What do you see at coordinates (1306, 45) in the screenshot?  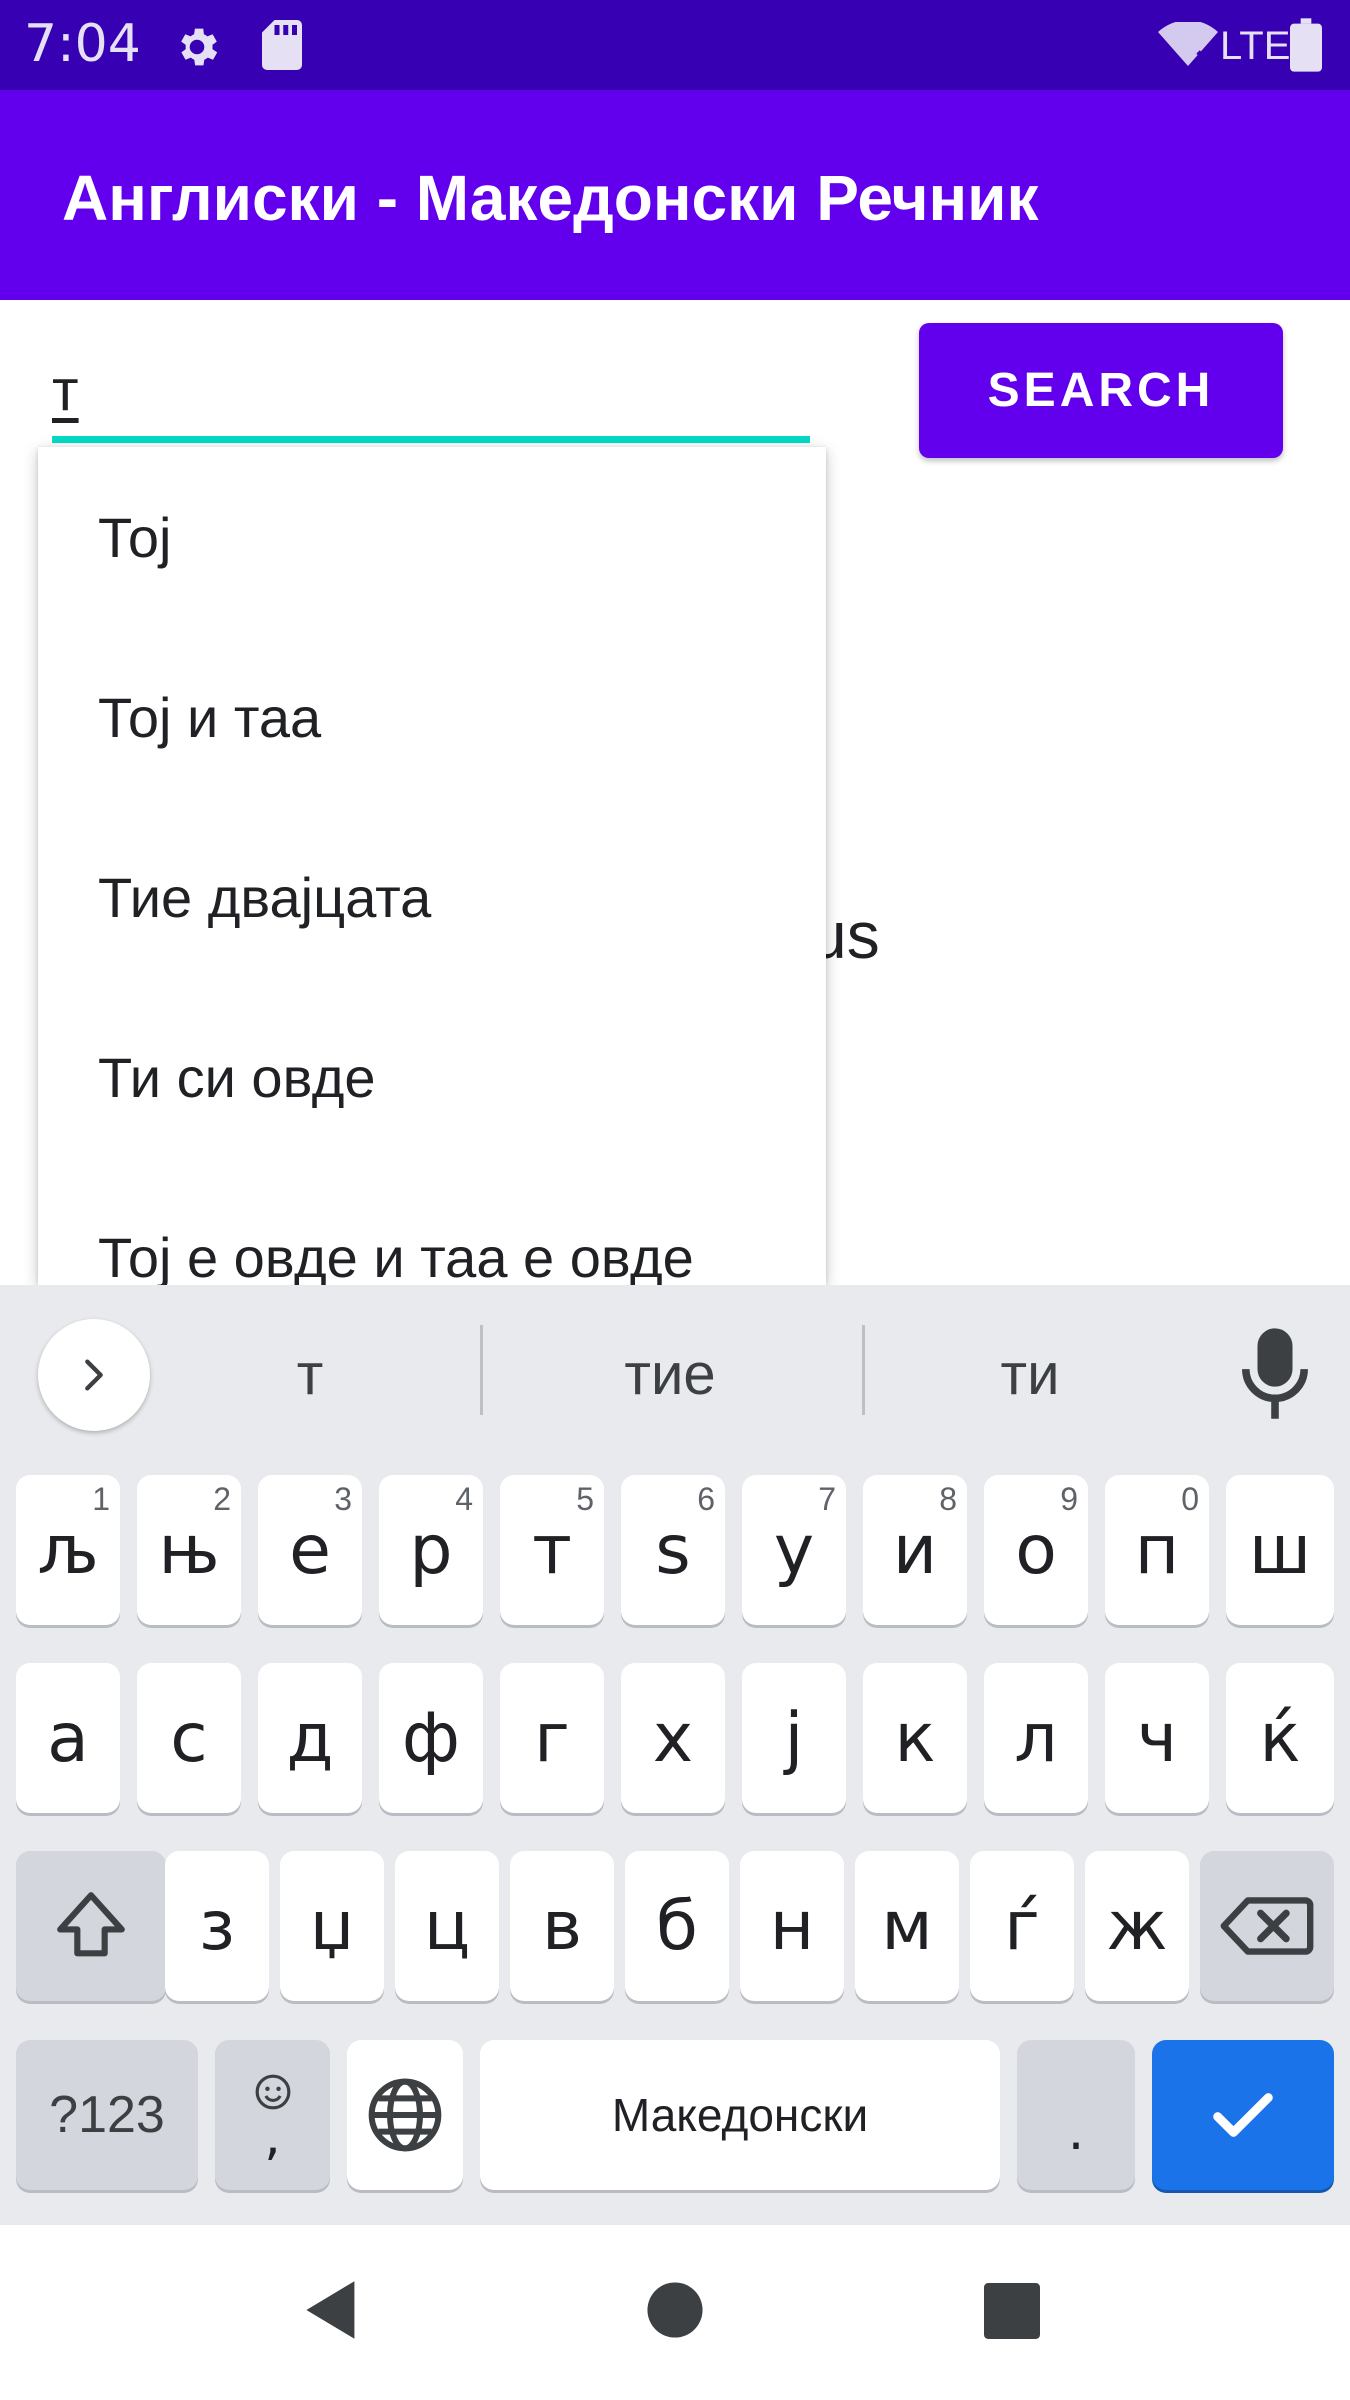 I see `battery-icon` at bounding box center [1306, 45].